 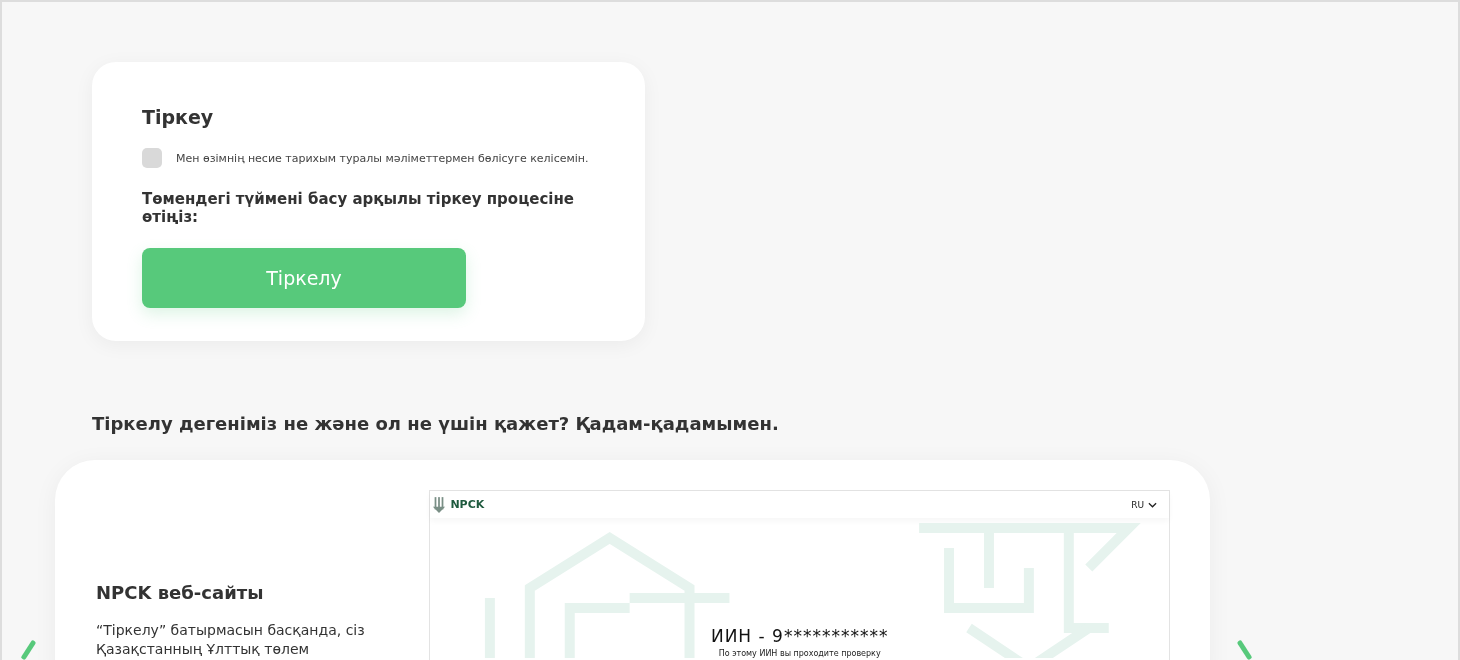 I want to click on chevron-down-icon, so click(x=1152, y=504).